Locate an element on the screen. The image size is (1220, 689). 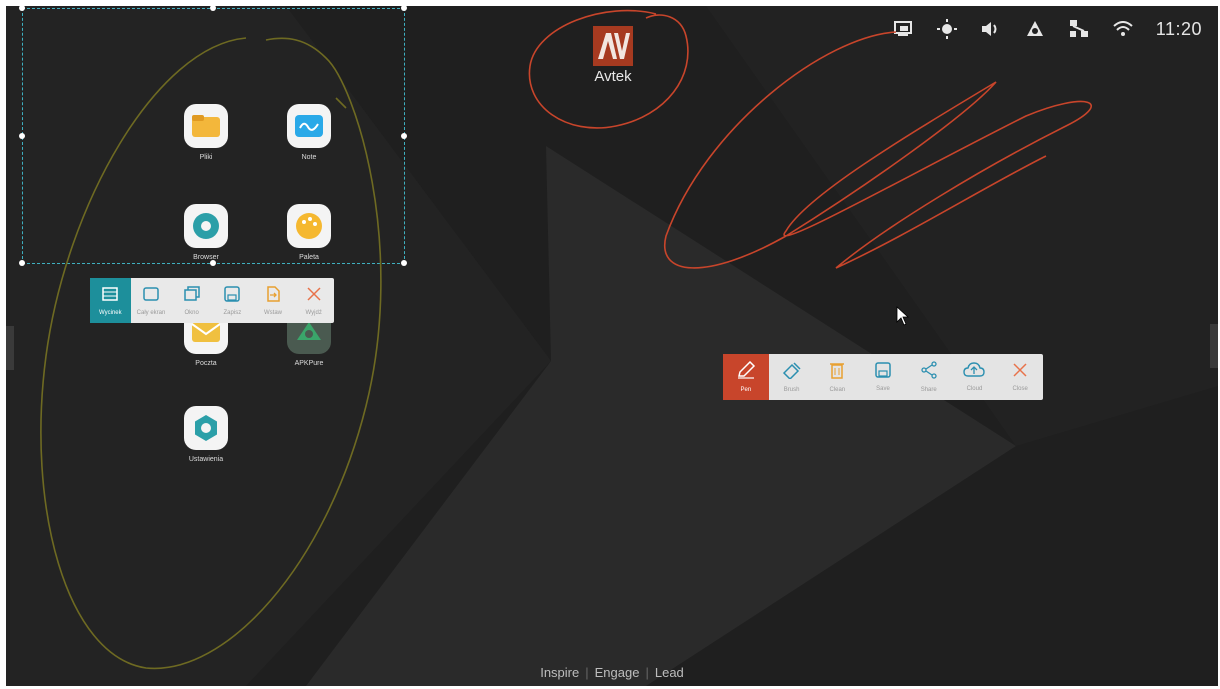
network-icon is located at coordinates (1079, 29).